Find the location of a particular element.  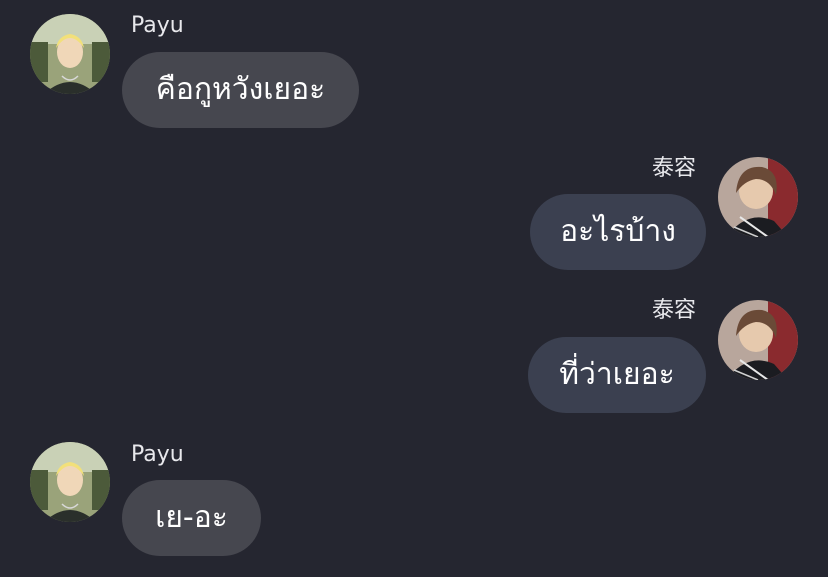

message-bubble: คือกูหวังเยอะ is located at coordinates (240, 90).